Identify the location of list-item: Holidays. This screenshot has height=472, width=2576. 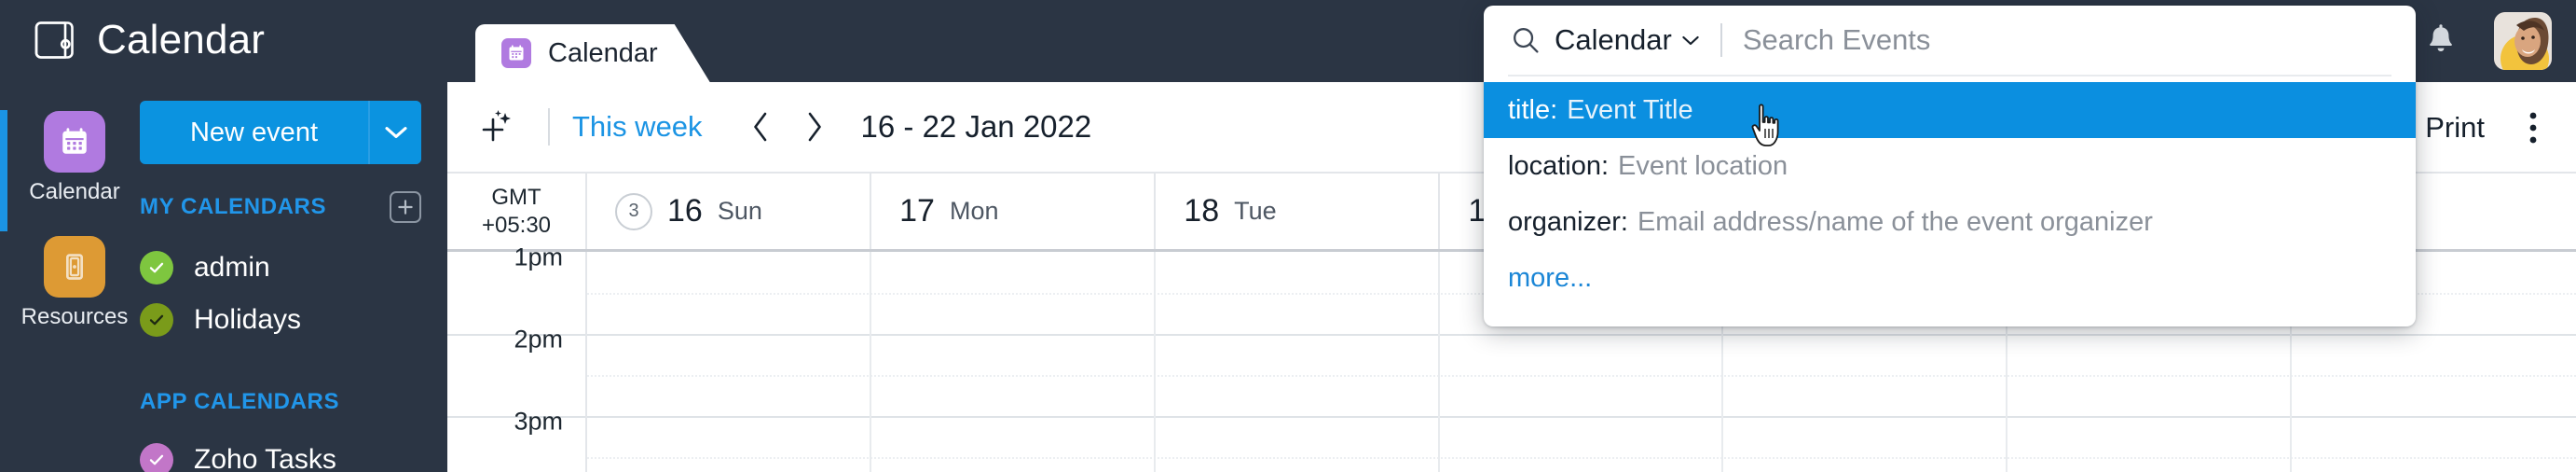
(293, 320).